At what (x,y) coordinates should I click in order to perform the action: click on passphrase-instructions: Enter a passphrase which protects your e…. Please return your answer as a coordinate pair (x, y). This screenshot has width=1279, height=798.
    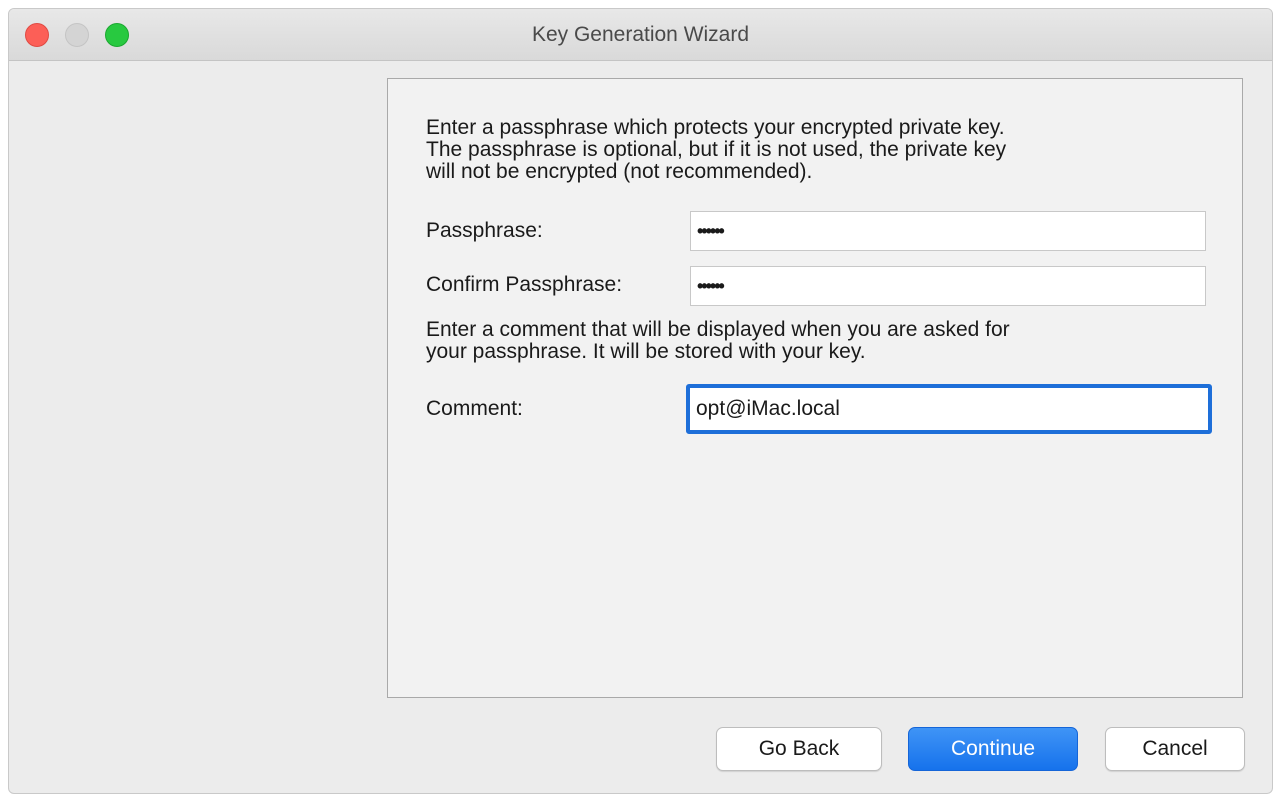
    Looking at the image, I should click on (716, 149).